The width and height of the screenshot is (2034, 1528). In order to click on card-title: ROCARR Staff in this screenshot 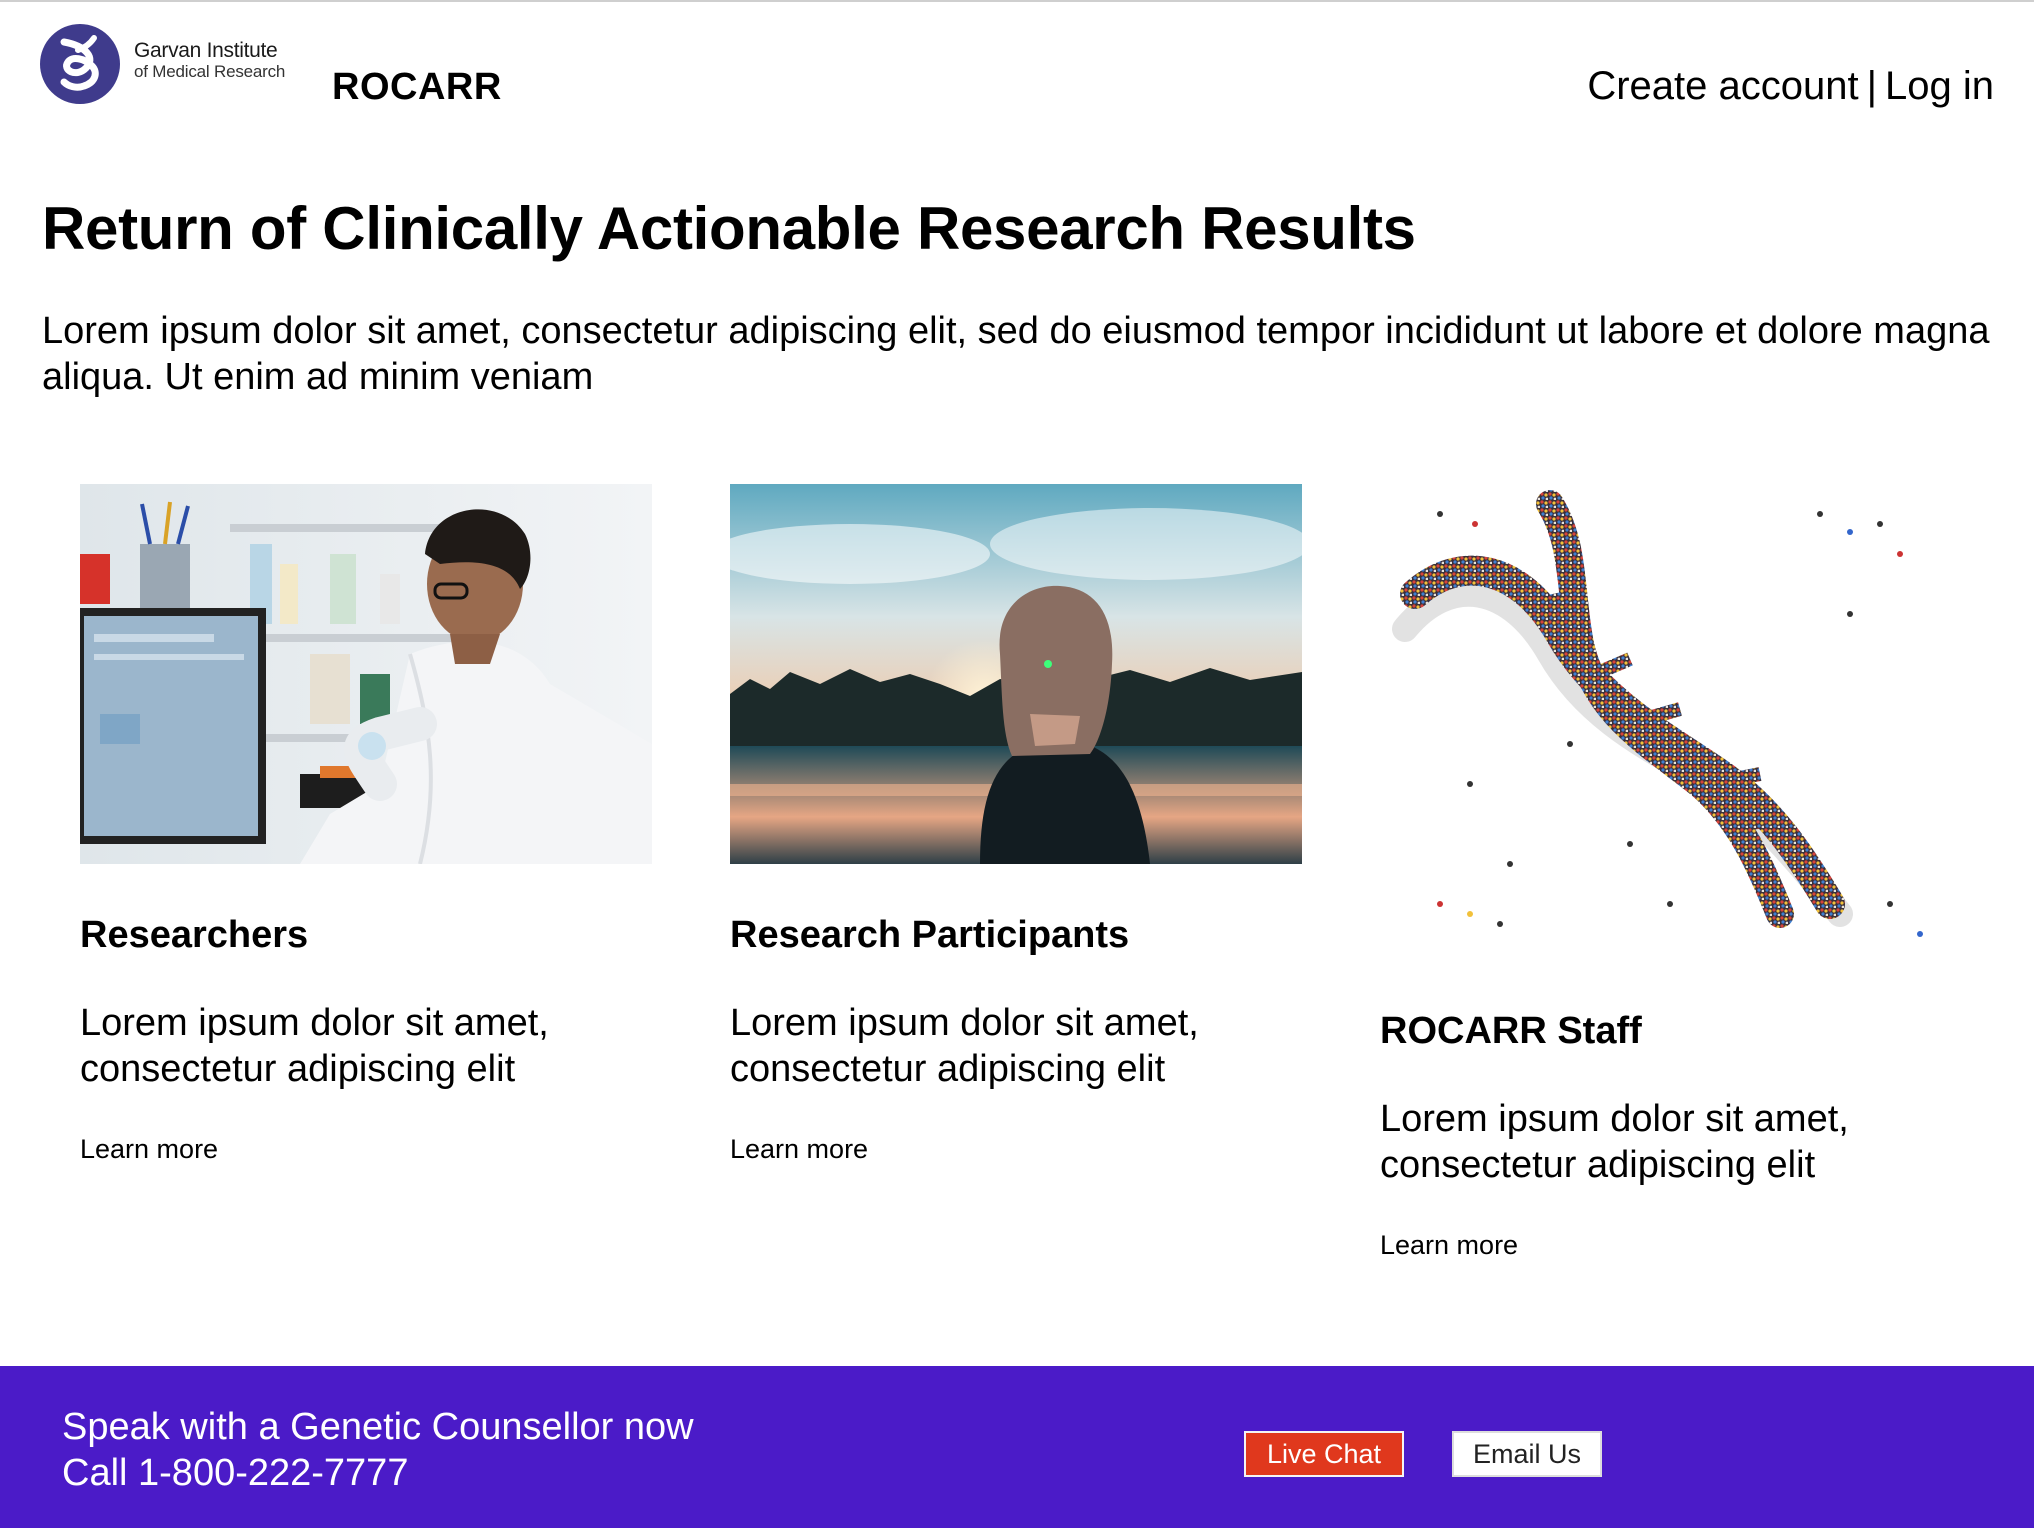, I will do `click(1511, 1031)`.